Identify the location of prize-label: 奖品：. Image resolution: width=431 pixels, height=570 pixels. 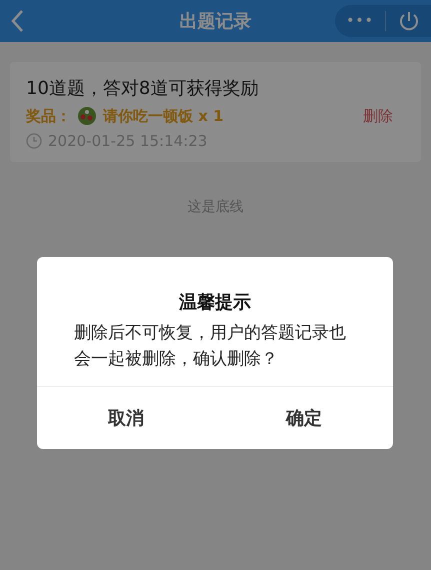
(48, 116).